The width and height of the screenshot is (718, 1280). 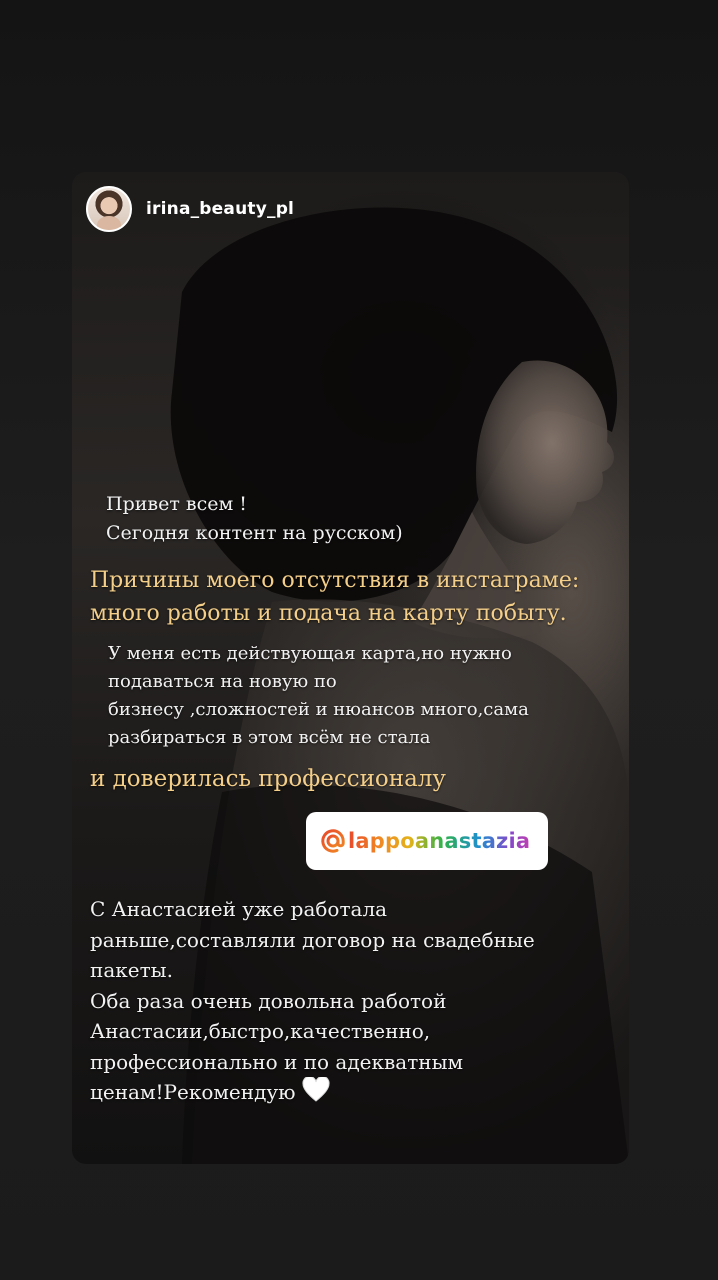 I want to click on review-line: раньше,составляли договор на свадебные, so click(x=312, y=939).